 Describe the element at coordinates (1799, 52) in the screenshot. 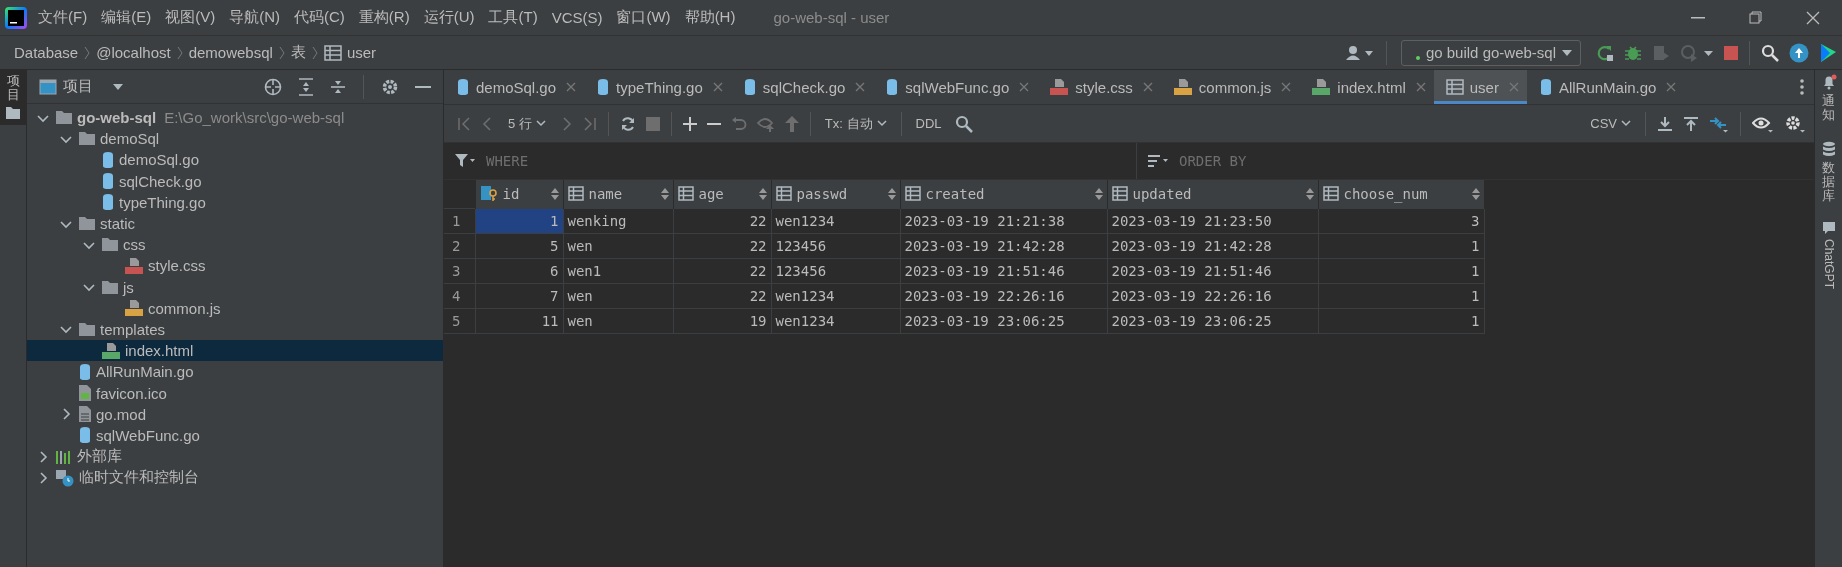

I see `update-icon` at that location.